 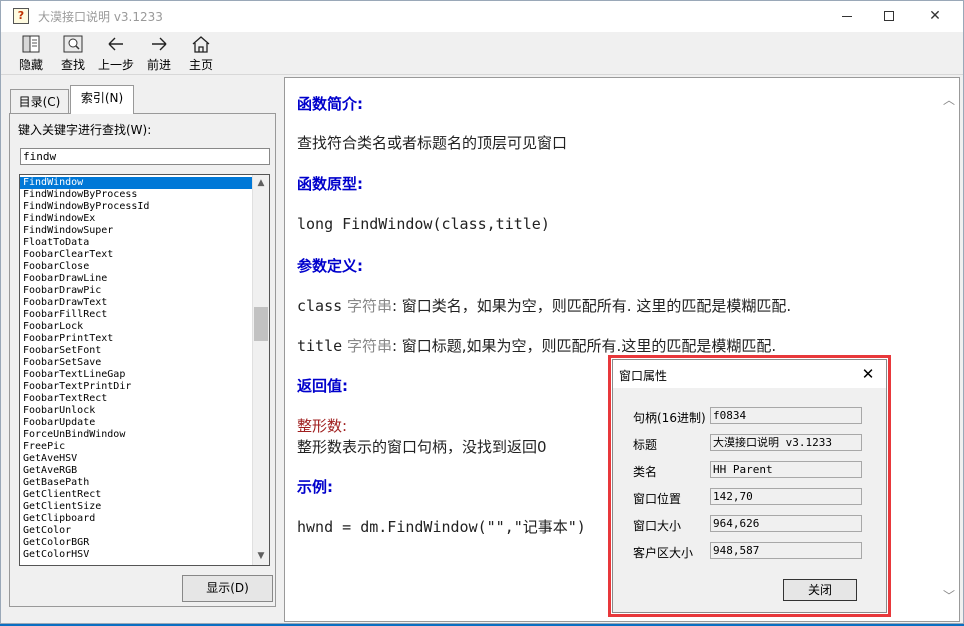 What do you see at coordinates (261, 324) in the screenshot?
I see `scroll-thumb` at bounding box center [261, 324].